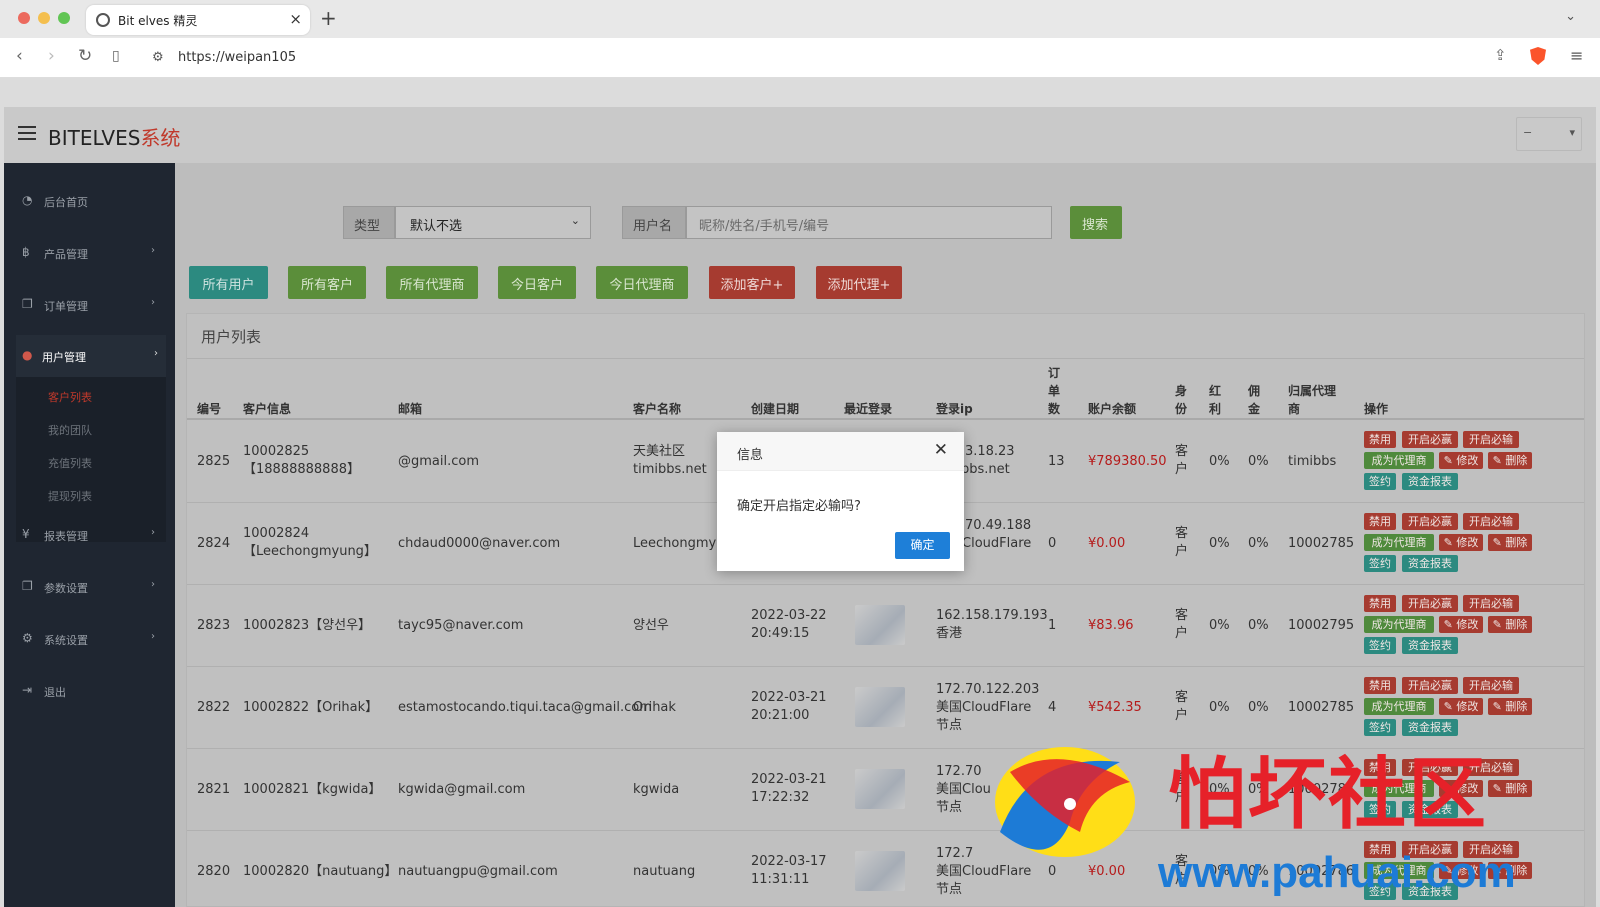  What do you see at coordinates (89, 200) in the screenshot?
I see `sidebar-item-dashboard: ◔ 后台首页` at bounding box center [89, 200].